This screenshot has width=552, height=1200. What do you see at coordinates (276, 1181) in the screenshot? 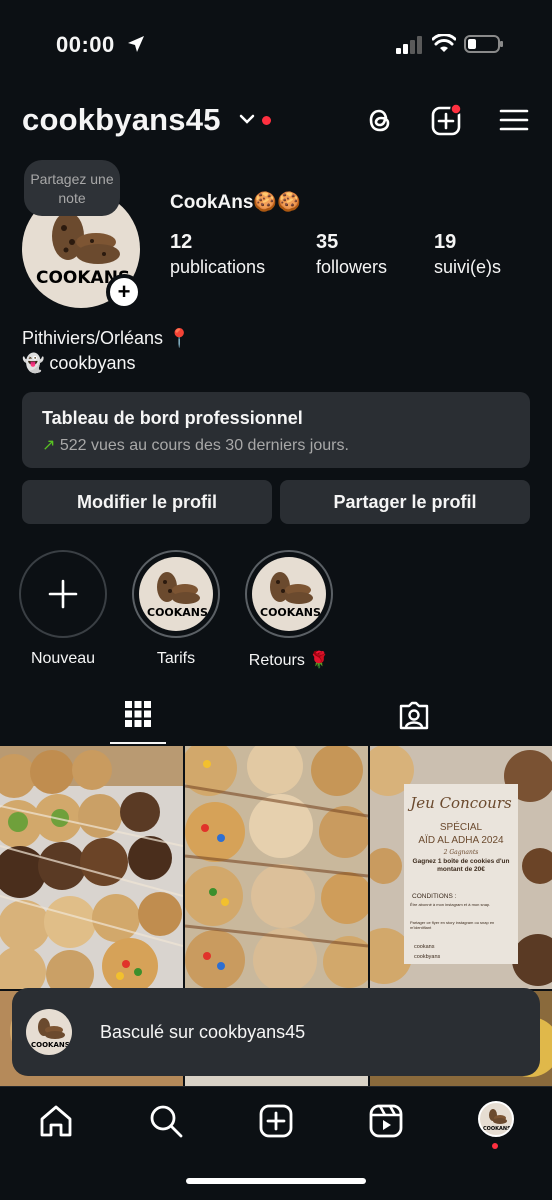
I see `home-indicator` at bounding box center [276, 1181].